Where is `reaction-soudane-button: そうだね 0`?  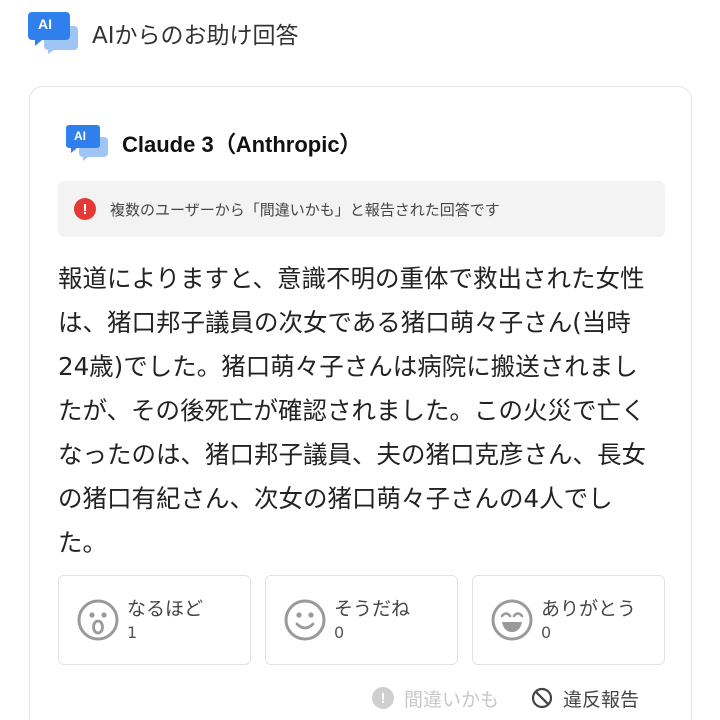
reaction-soudane-button: そうだね 0 is located at coordinates (361, 620).